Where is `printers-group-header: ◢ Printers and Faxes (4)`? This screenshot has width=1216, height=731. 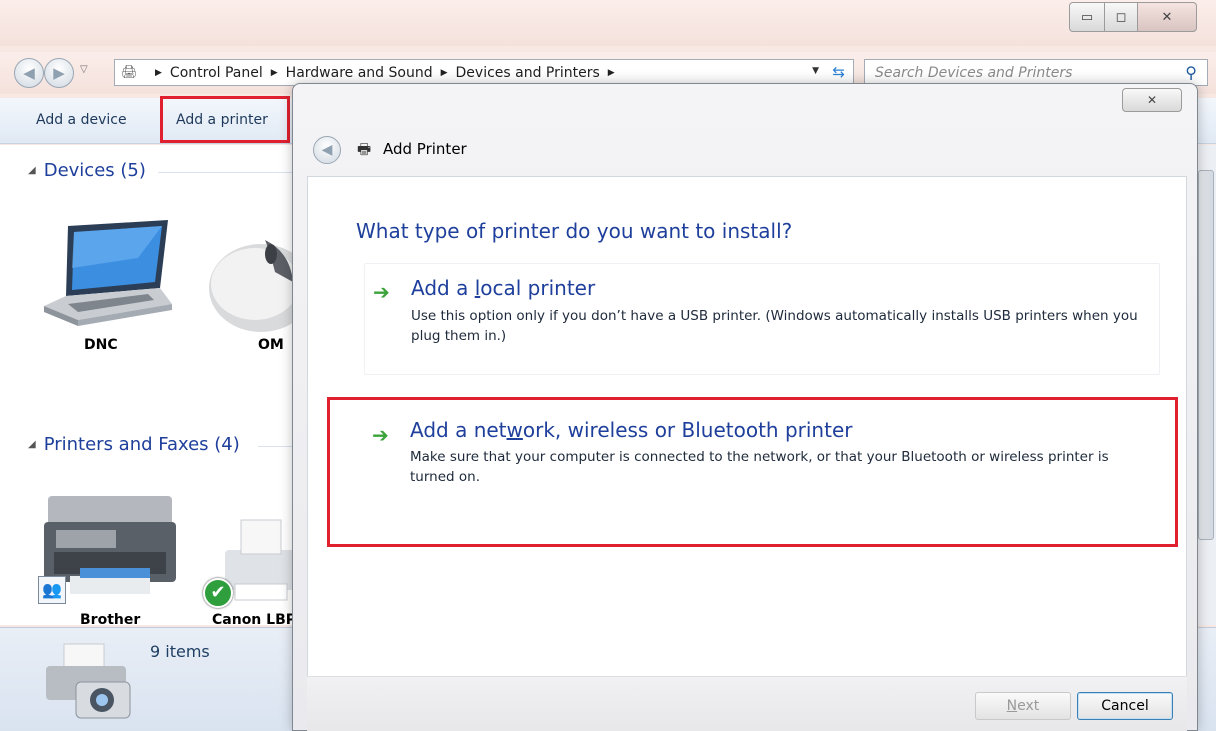
printers-group-header: ◢ Printers and Faxes (4) is located at coordinates (134, 444).